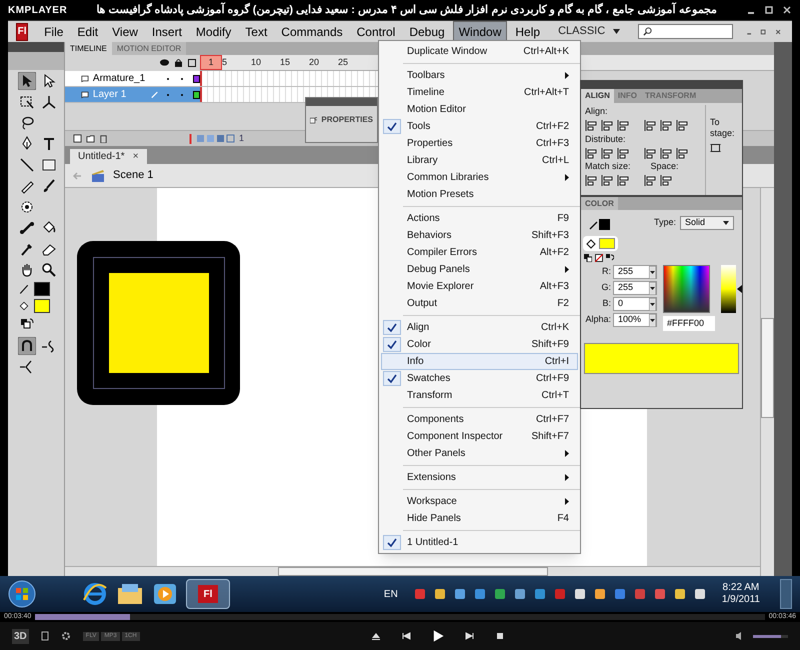 Image resolution: width=800 pixels, height=650 pixels. What do you see at coordinates (391, 594) in the screenshot?
I see `language-indicator: EN` at bounding box center [391, 594].